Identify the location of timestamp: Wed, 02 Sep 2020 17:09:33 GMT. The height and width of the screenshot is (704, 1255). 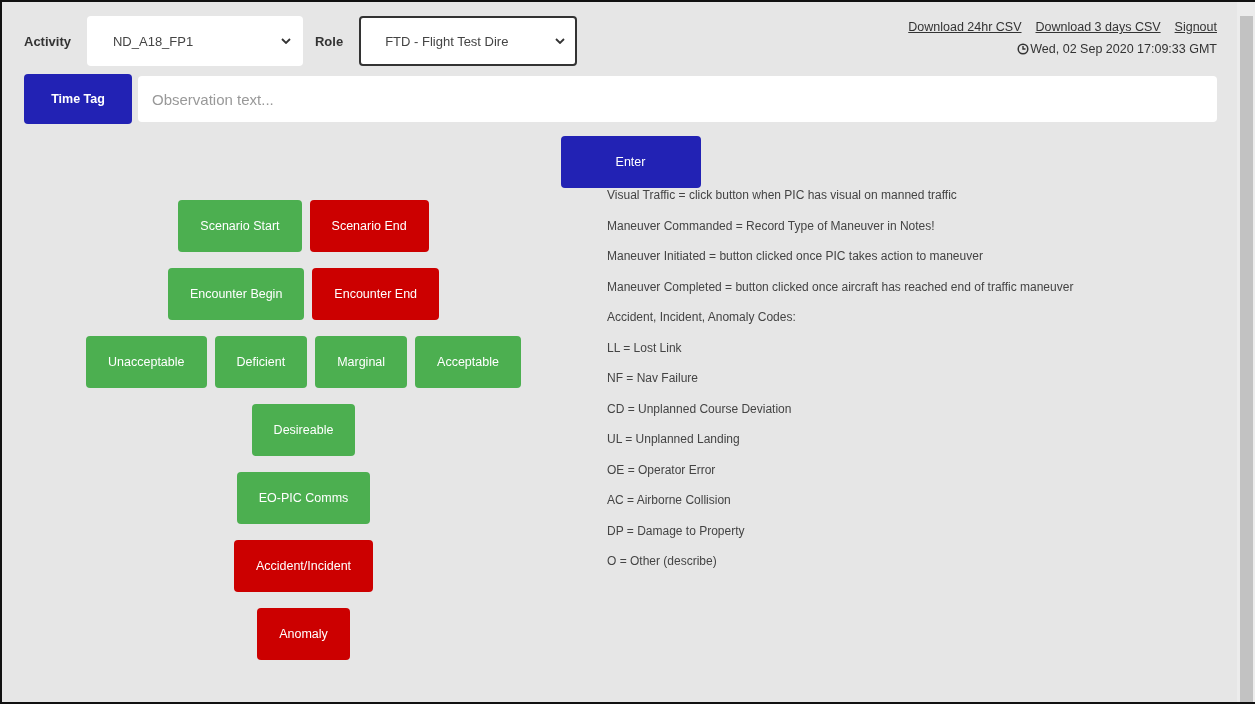
(1123, 49).